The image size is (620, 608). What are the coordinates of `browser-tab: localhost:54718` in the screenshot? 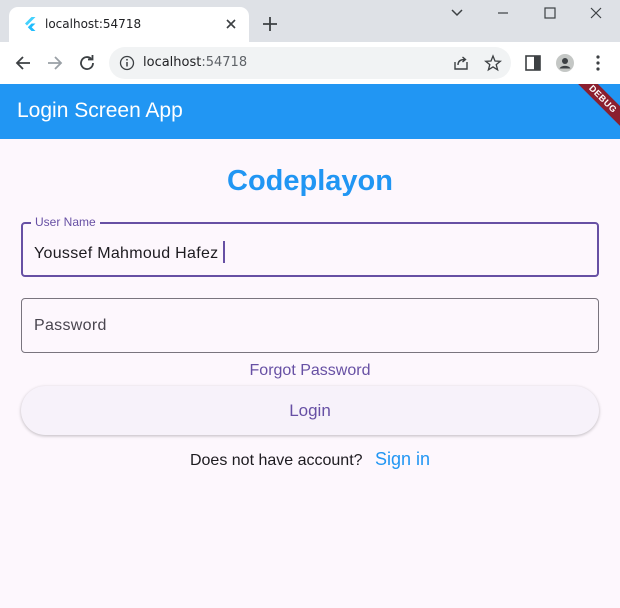 It's located at (129, 24).